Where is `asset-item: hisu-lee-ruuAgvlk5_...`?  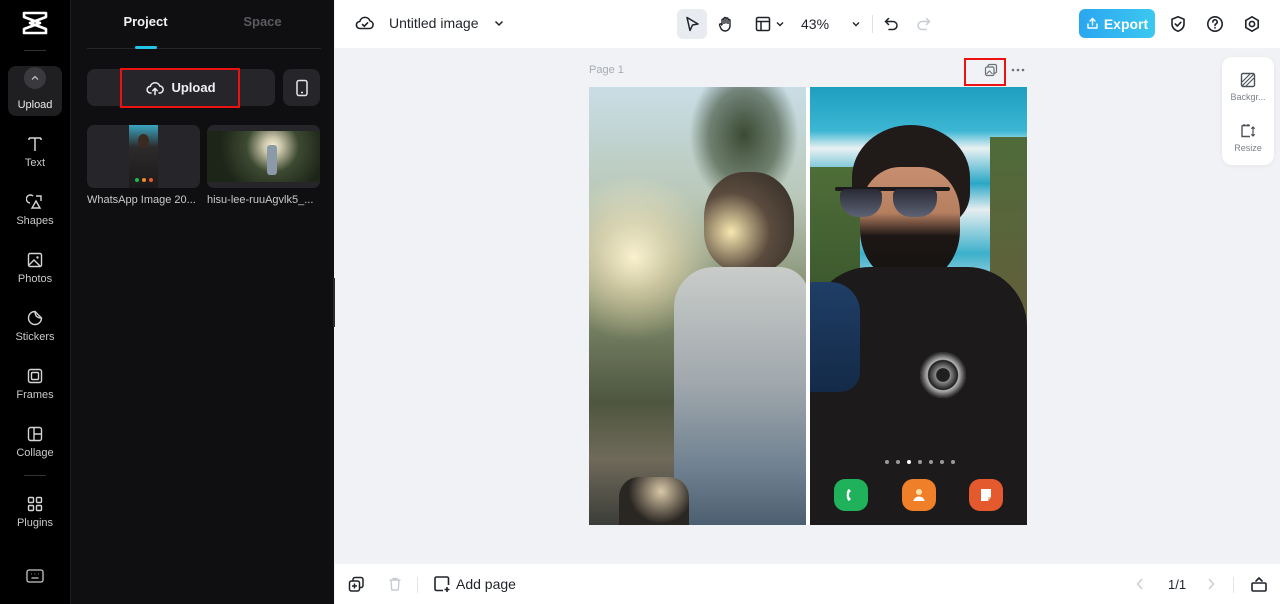 asset-item: hisu-lee-ruuAgvlk5_... is located at coordinates (263, 165).